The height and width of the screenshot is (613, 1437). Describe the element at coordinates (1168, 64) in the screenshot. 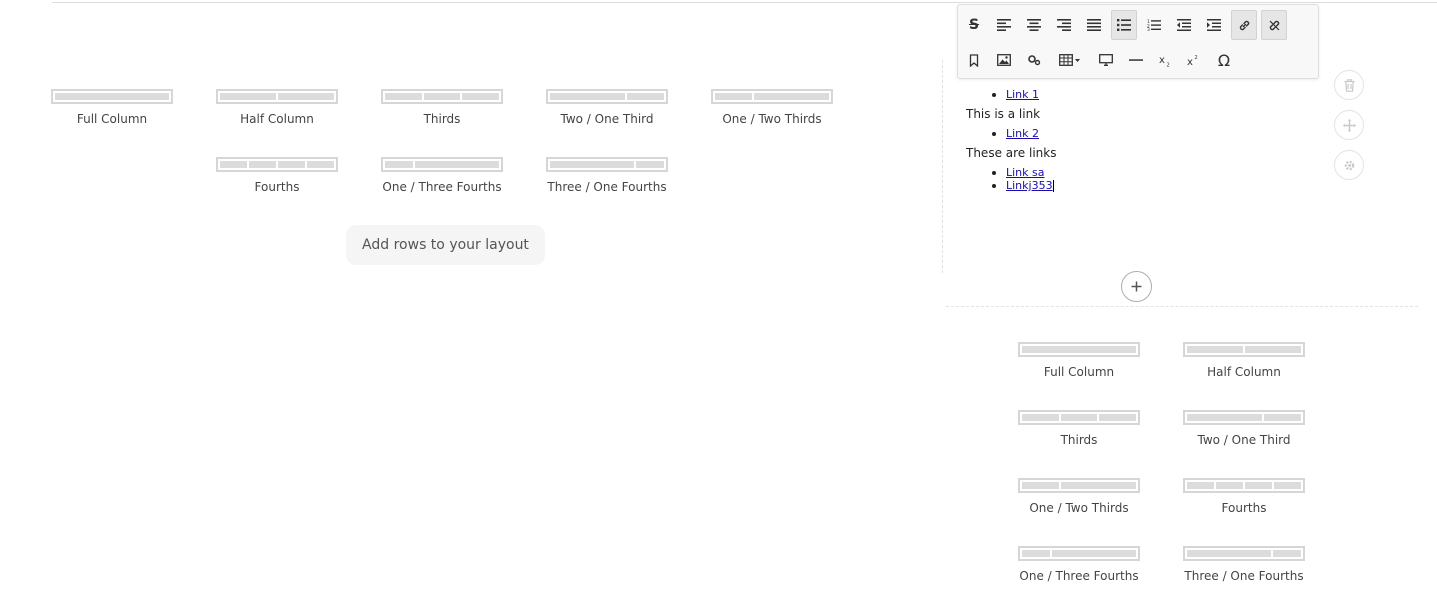

I see `svg-text: 2` at that location.